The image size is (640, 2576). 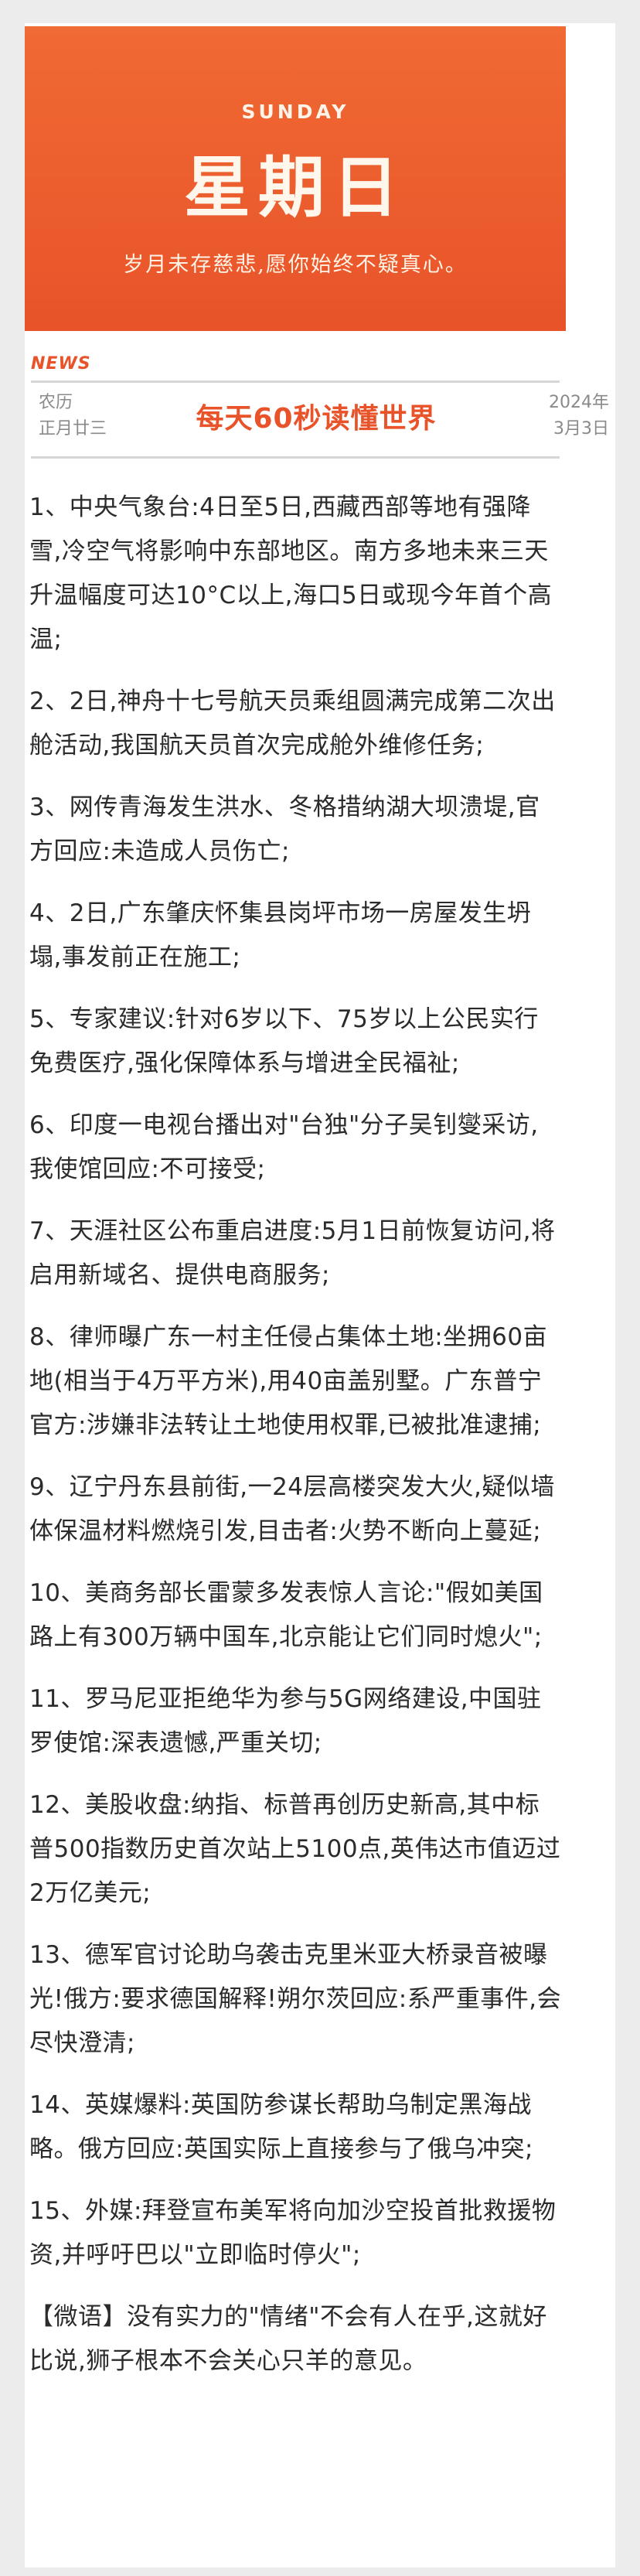 I want to click on date-year: 2024年, so click(x=579, y=402).